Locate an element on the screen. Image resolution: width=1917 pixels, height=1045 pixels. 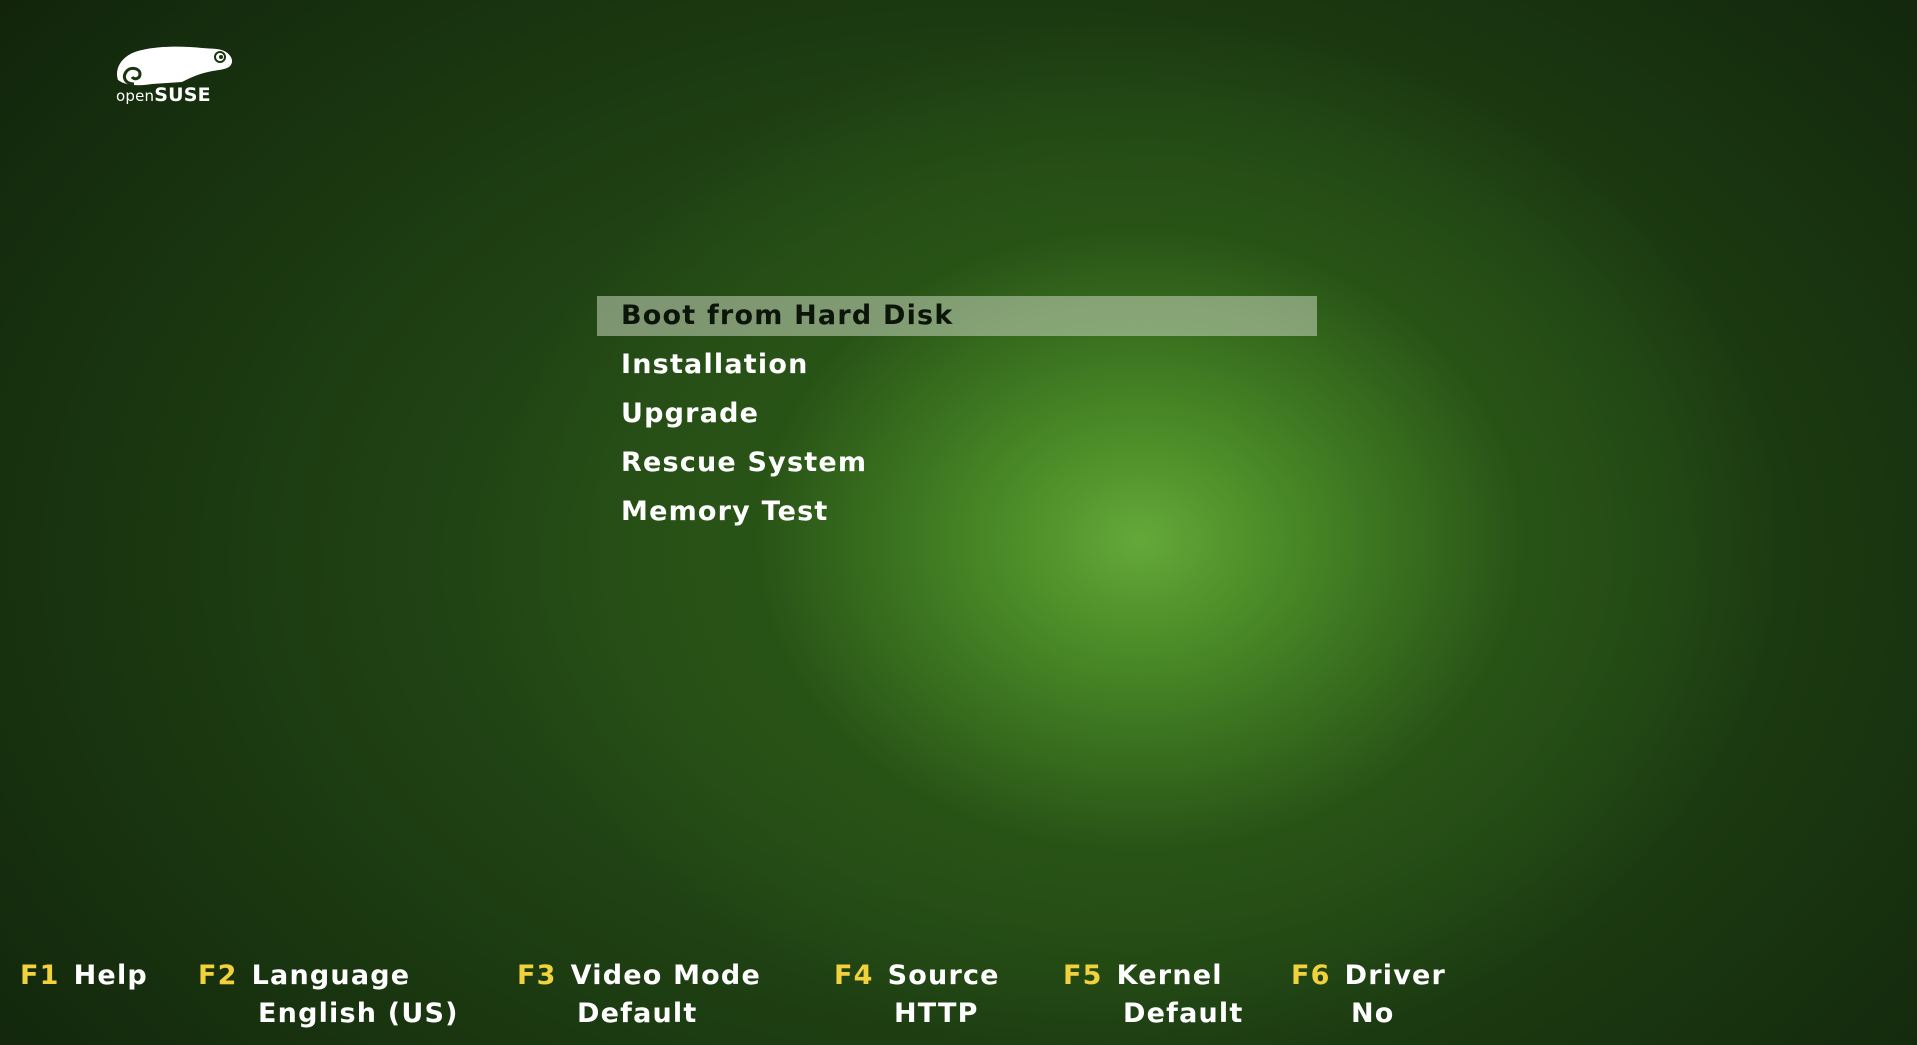
logo-text: openSUSE is located at coordinates (163, 95).